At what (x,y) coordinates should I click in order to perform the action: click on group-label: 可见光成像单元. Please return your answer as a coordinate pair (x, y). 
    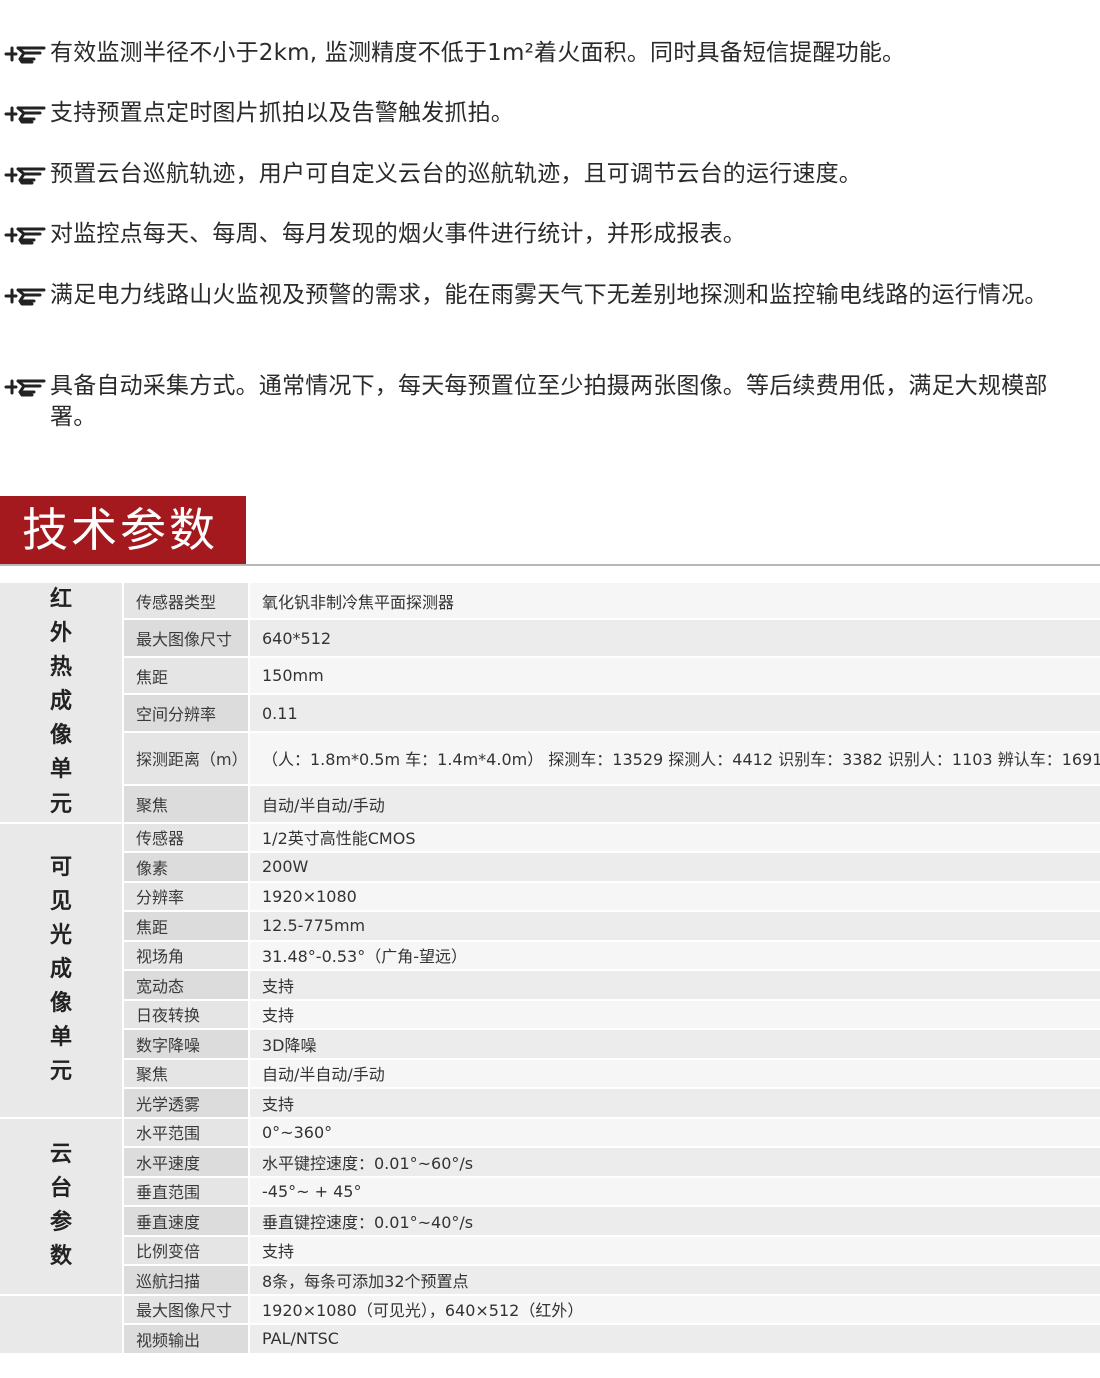
    Looking at the image, I should click on (62, 970).